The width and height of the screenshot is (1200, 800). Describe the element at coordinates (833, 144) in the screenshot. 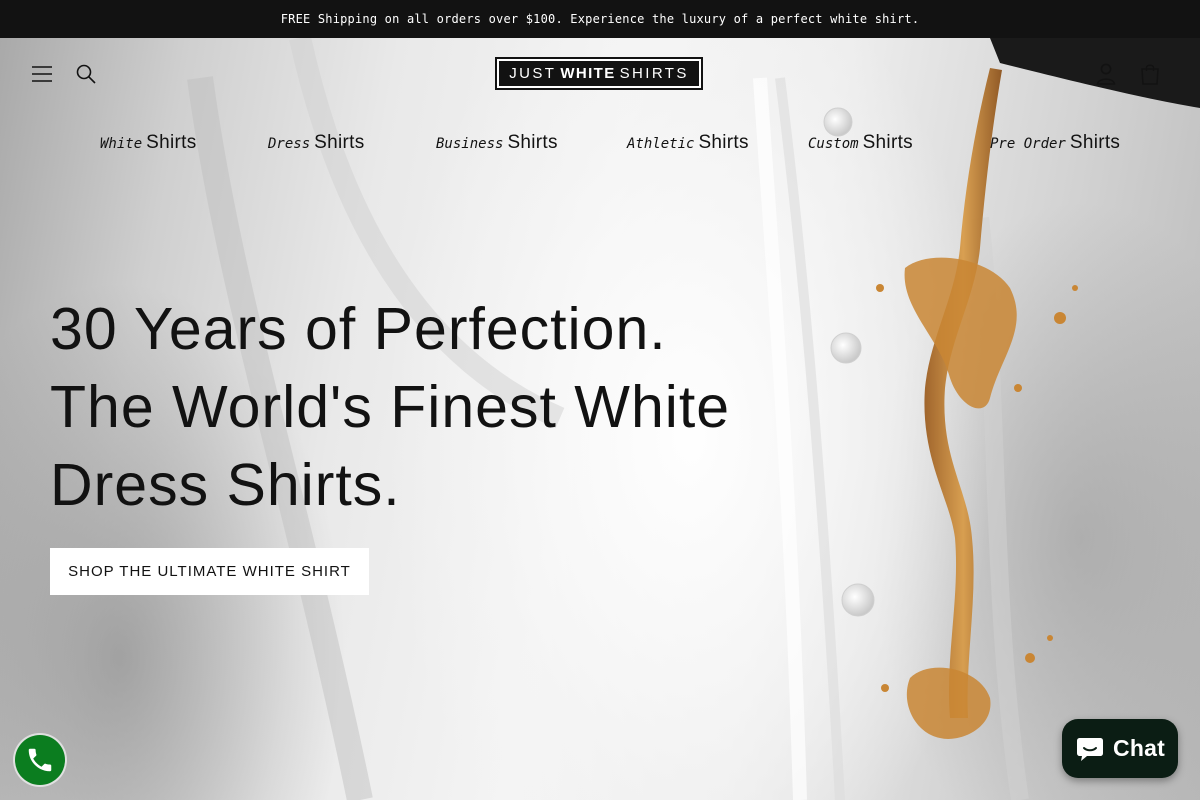

I see `category-prefix: Custom` at that location.